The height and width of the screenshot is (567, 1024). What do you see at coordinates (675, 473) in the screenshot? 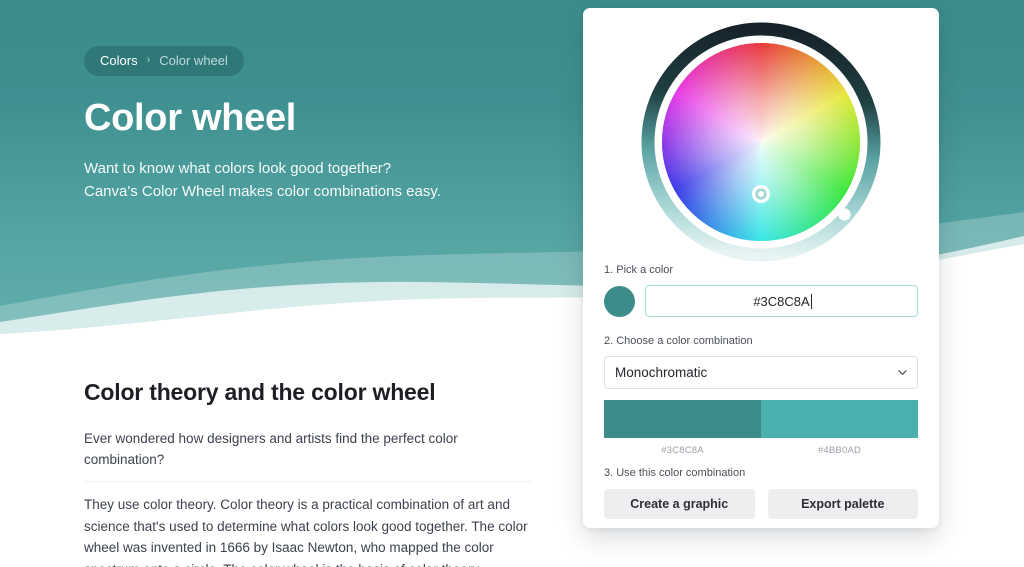
I see `step-3-label: 3. Use this color combination` at bounding box center [675, 473].